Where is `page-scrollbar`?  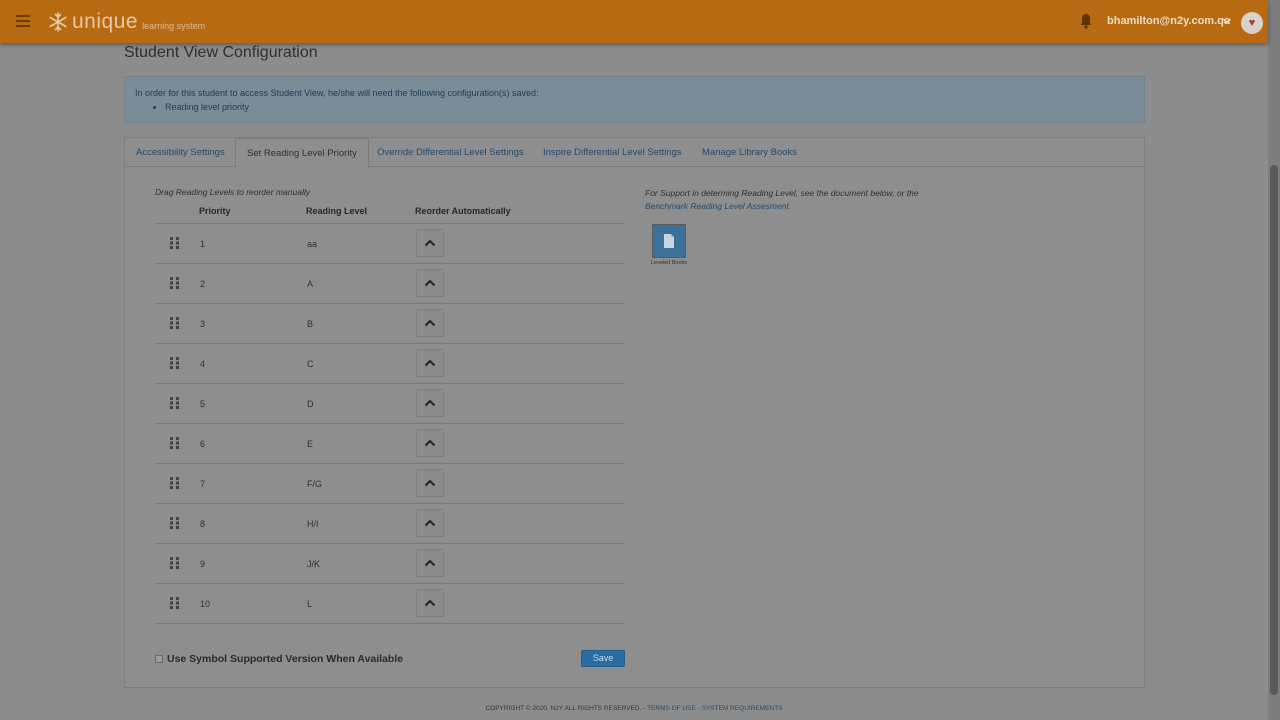
page-scrollbar is located at coordinates (1274, 360).